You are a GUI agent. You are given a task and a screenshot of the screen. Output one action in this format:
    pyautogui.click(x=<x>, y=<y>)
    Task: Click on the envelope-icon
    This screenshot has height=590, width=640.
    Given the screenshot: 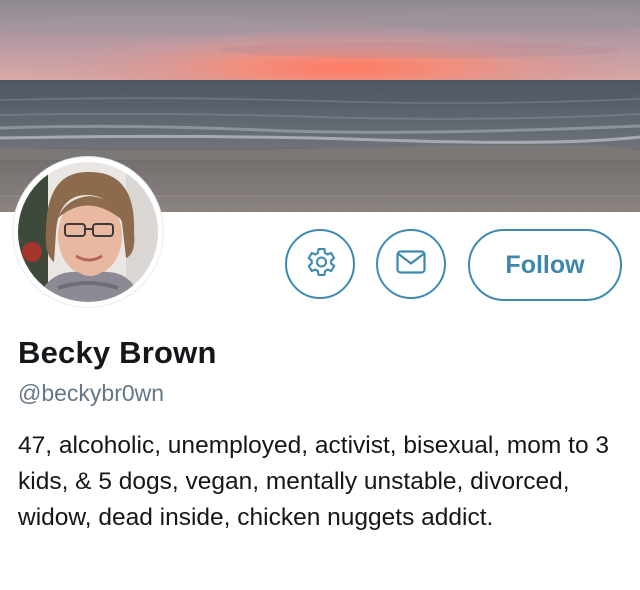 What is the action you would take?
    pyautogui.click(x=411, y=264)
    